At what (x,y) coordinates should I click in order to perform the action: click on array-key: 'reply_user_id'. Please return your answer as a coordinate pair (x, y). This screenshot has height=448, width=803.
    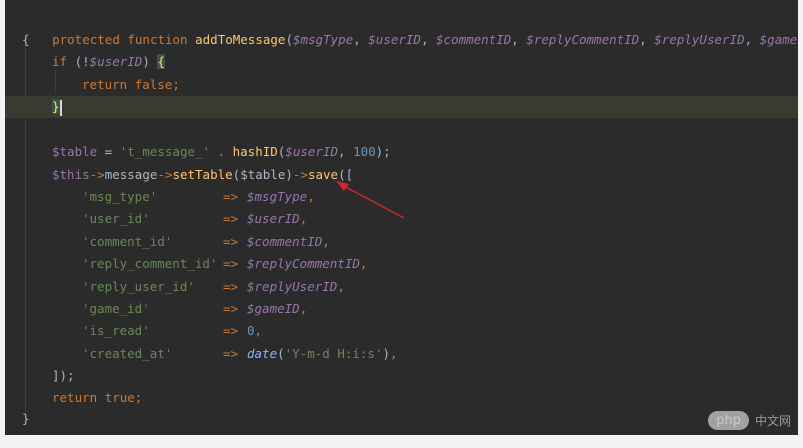
    Looking at the image, I should click on (138, 286).